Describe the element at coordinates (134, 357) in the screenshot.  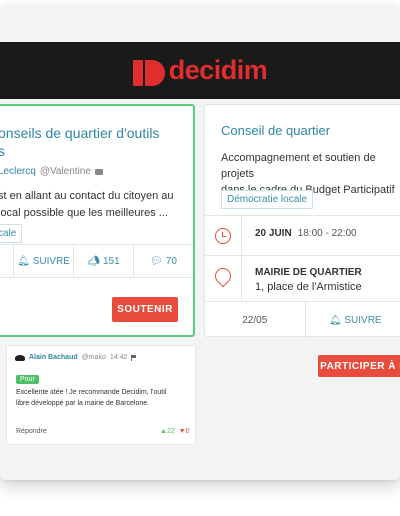
I see `flag-icon` at that location.